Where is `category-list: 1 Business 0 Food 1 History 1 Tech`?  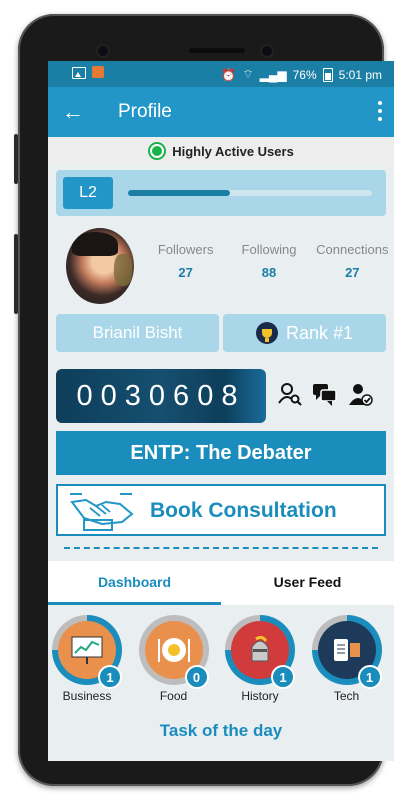 category-list: 1 Business 0 Food 1 History 1 Tech is located at coordinates (221, 662).